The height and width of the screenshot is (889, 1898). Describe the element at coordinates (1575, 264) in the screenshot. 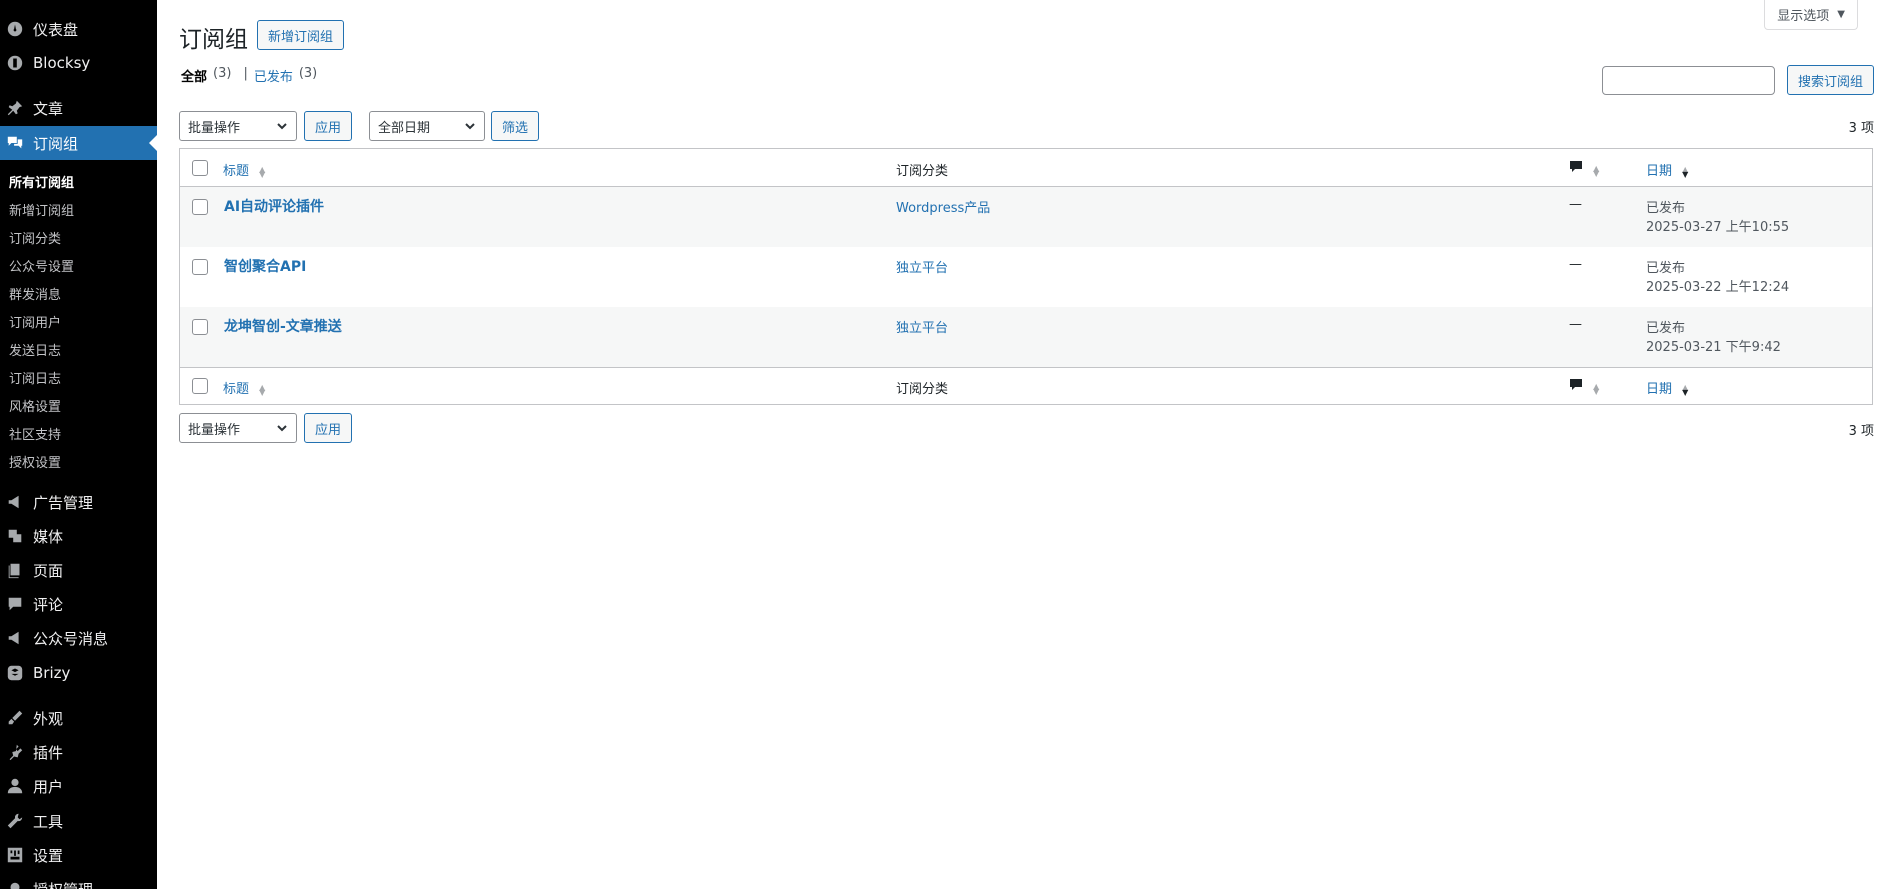

I see `row-comments: —` at that location.